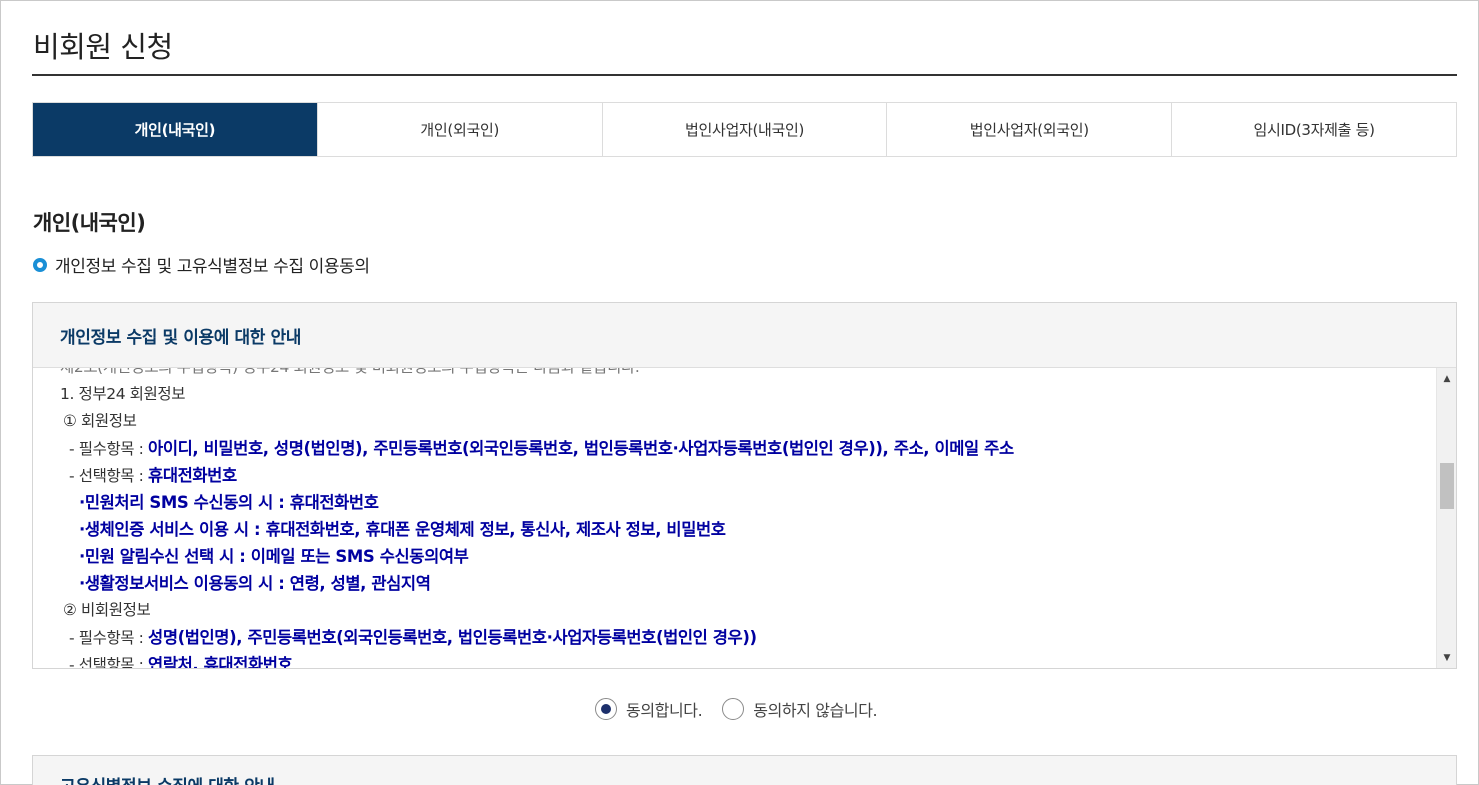 The width and height of the screenshot is (1479, 785). I want to click on radio-selected-dot-icon, so click(606, 709).